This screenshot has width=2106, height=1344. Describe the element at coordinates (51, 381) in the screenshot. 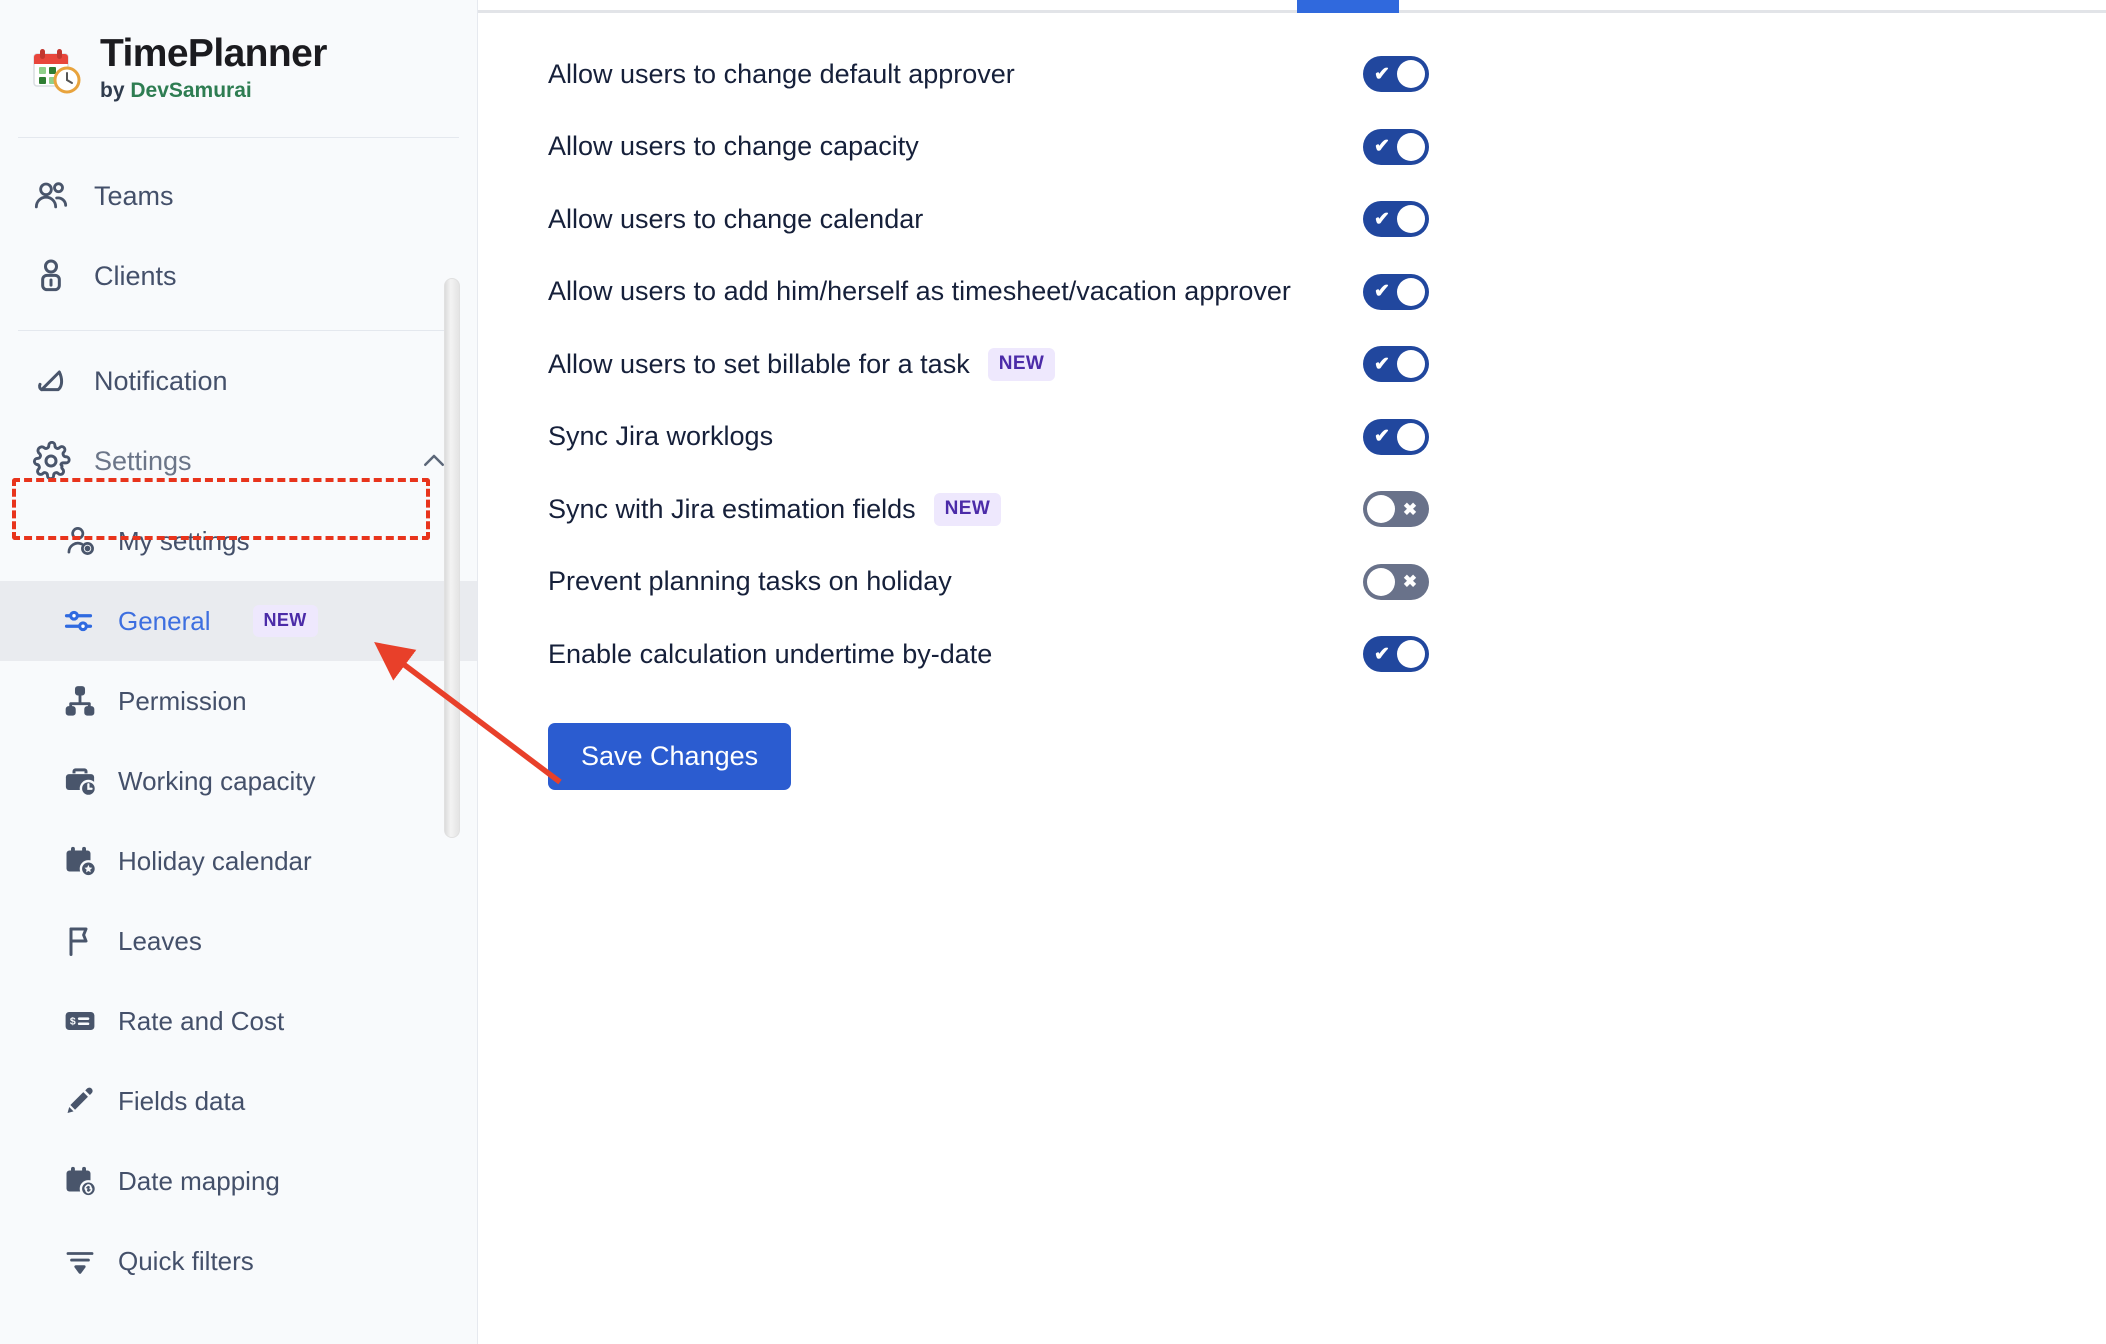

I see `bell-icon` at that location.